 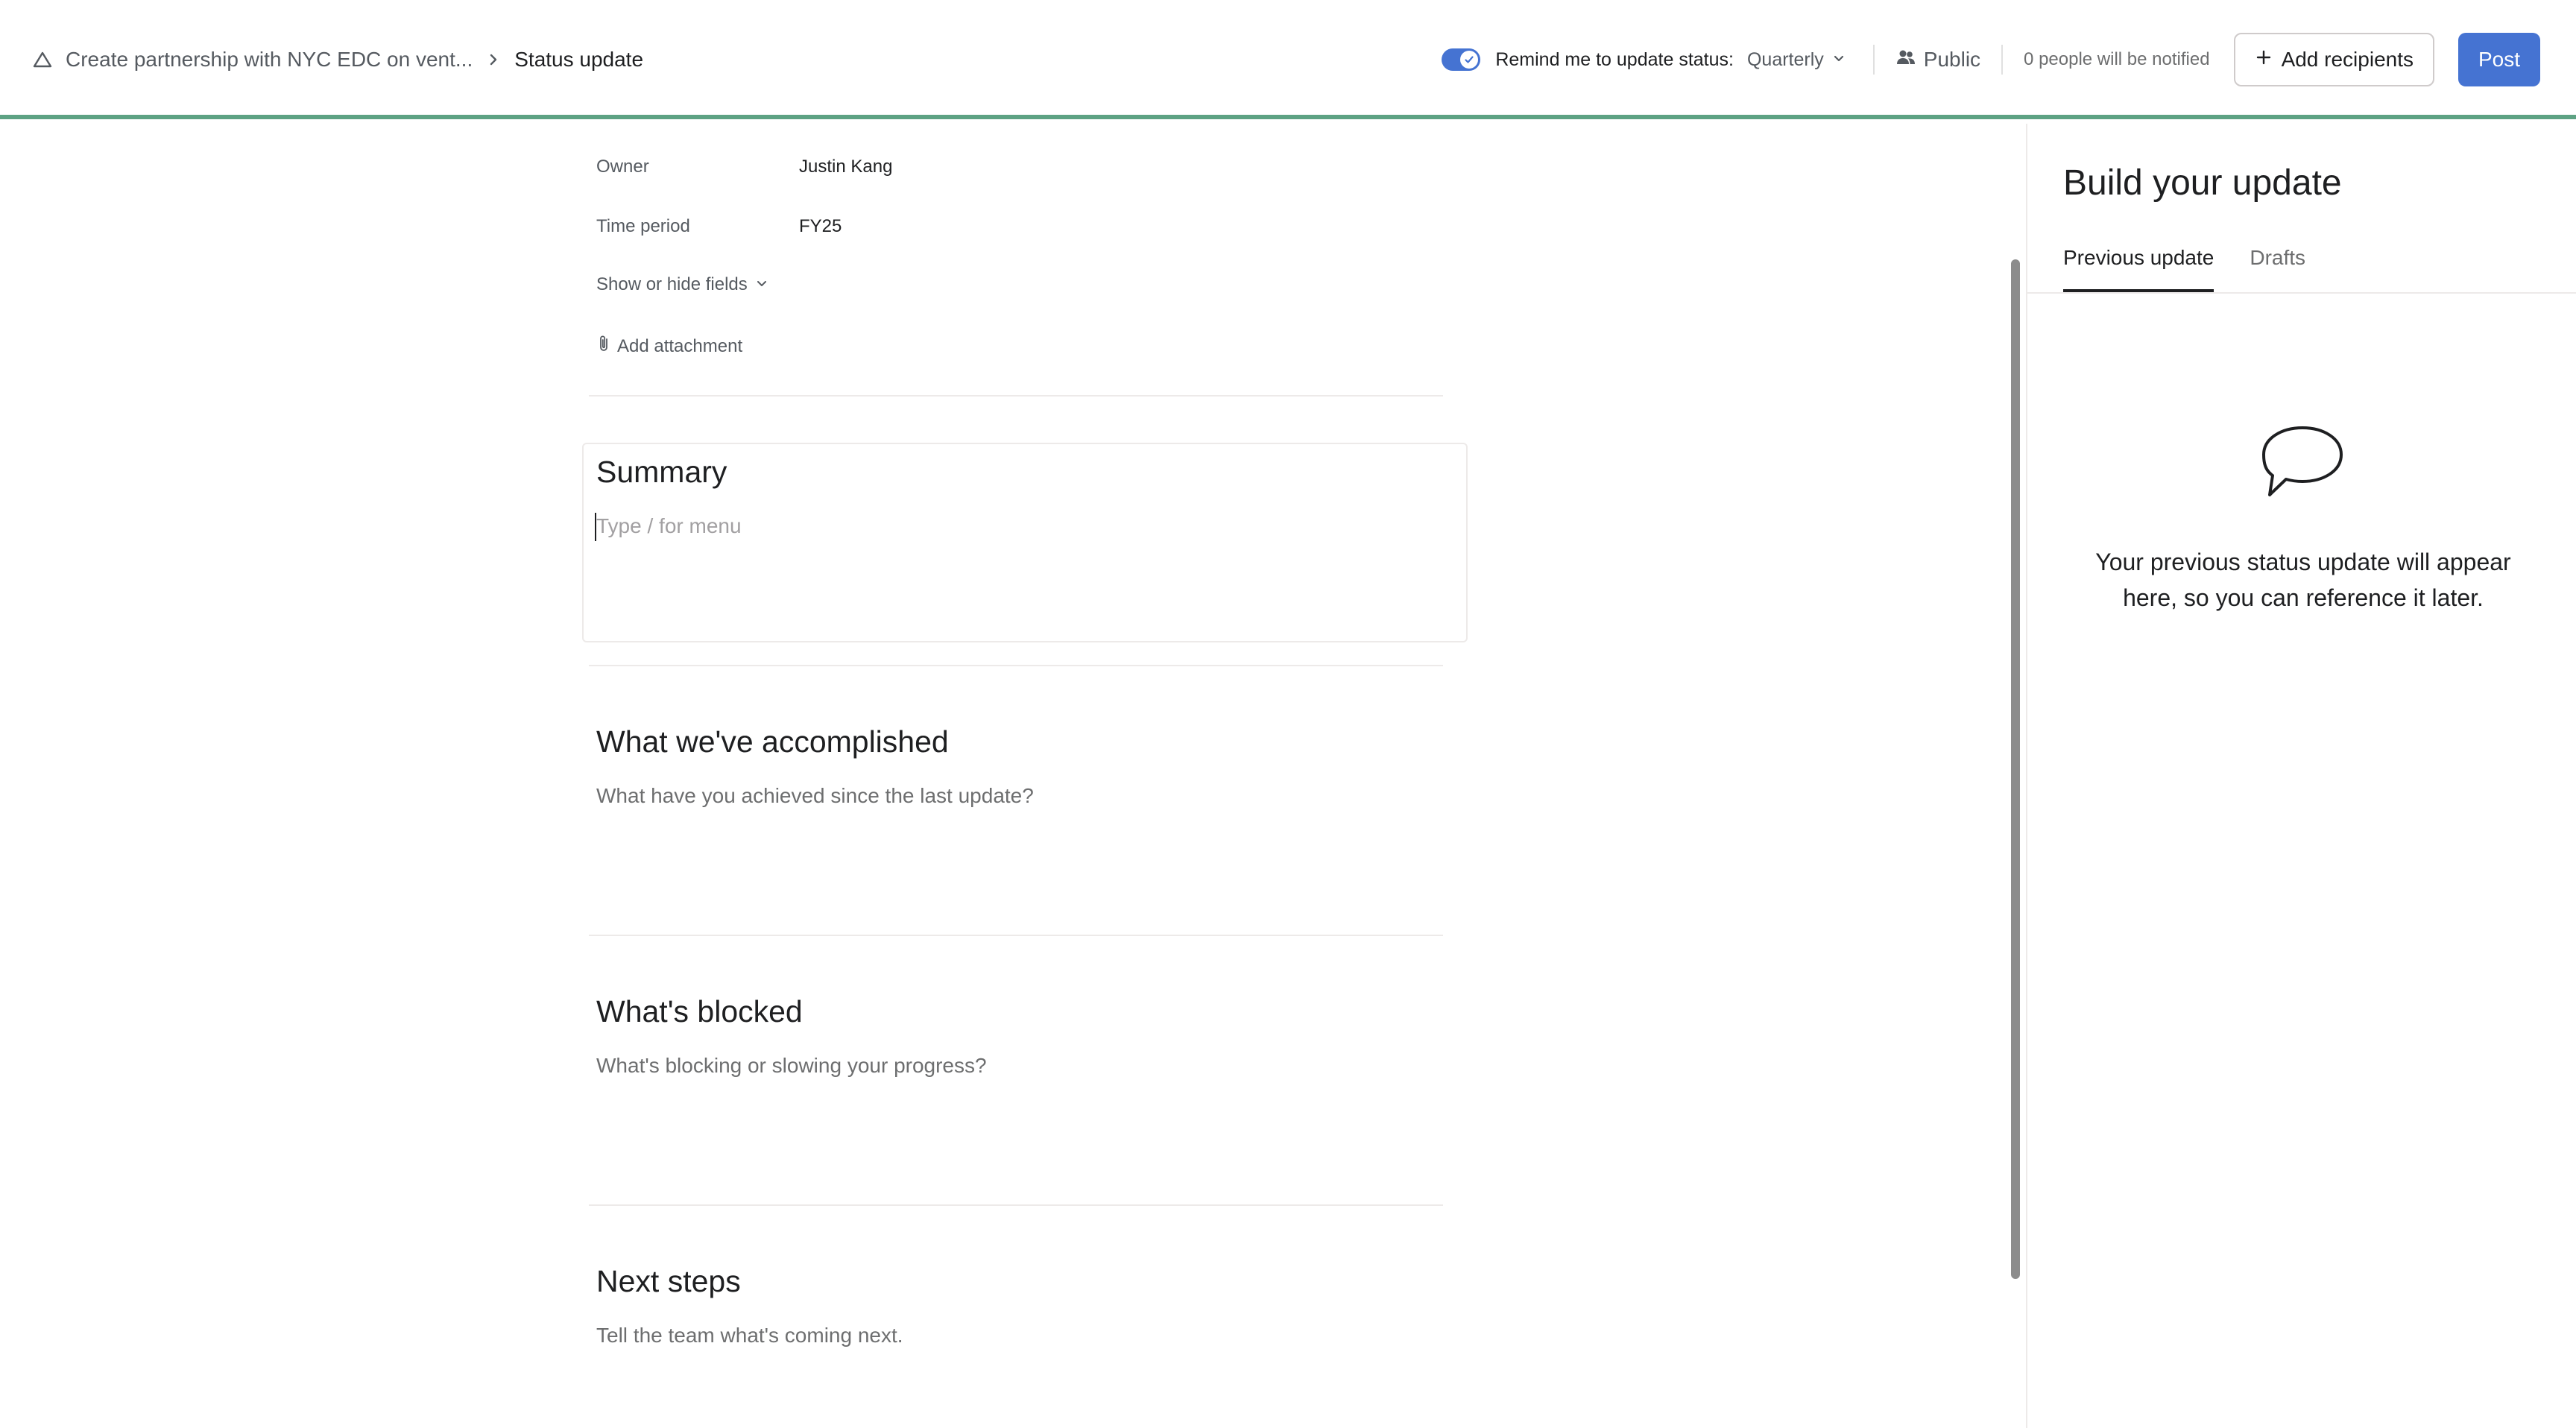 I want to click on next-steps-title: Next steps, so click(x=668, y=1281).